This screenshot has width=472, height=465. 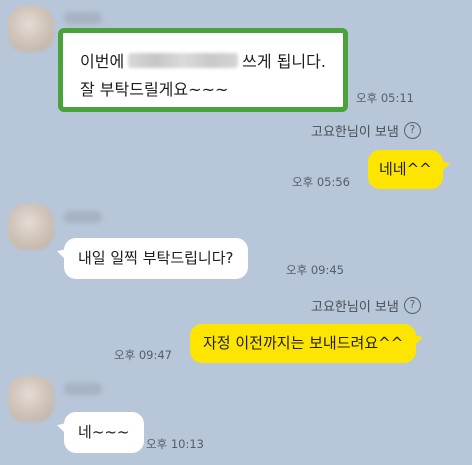 What do you see at coordinates (154, 89) in the screenshot?
I see `message-text-line2: 잘 부탁드릴게요~~~` at bounding box center [154, 89].